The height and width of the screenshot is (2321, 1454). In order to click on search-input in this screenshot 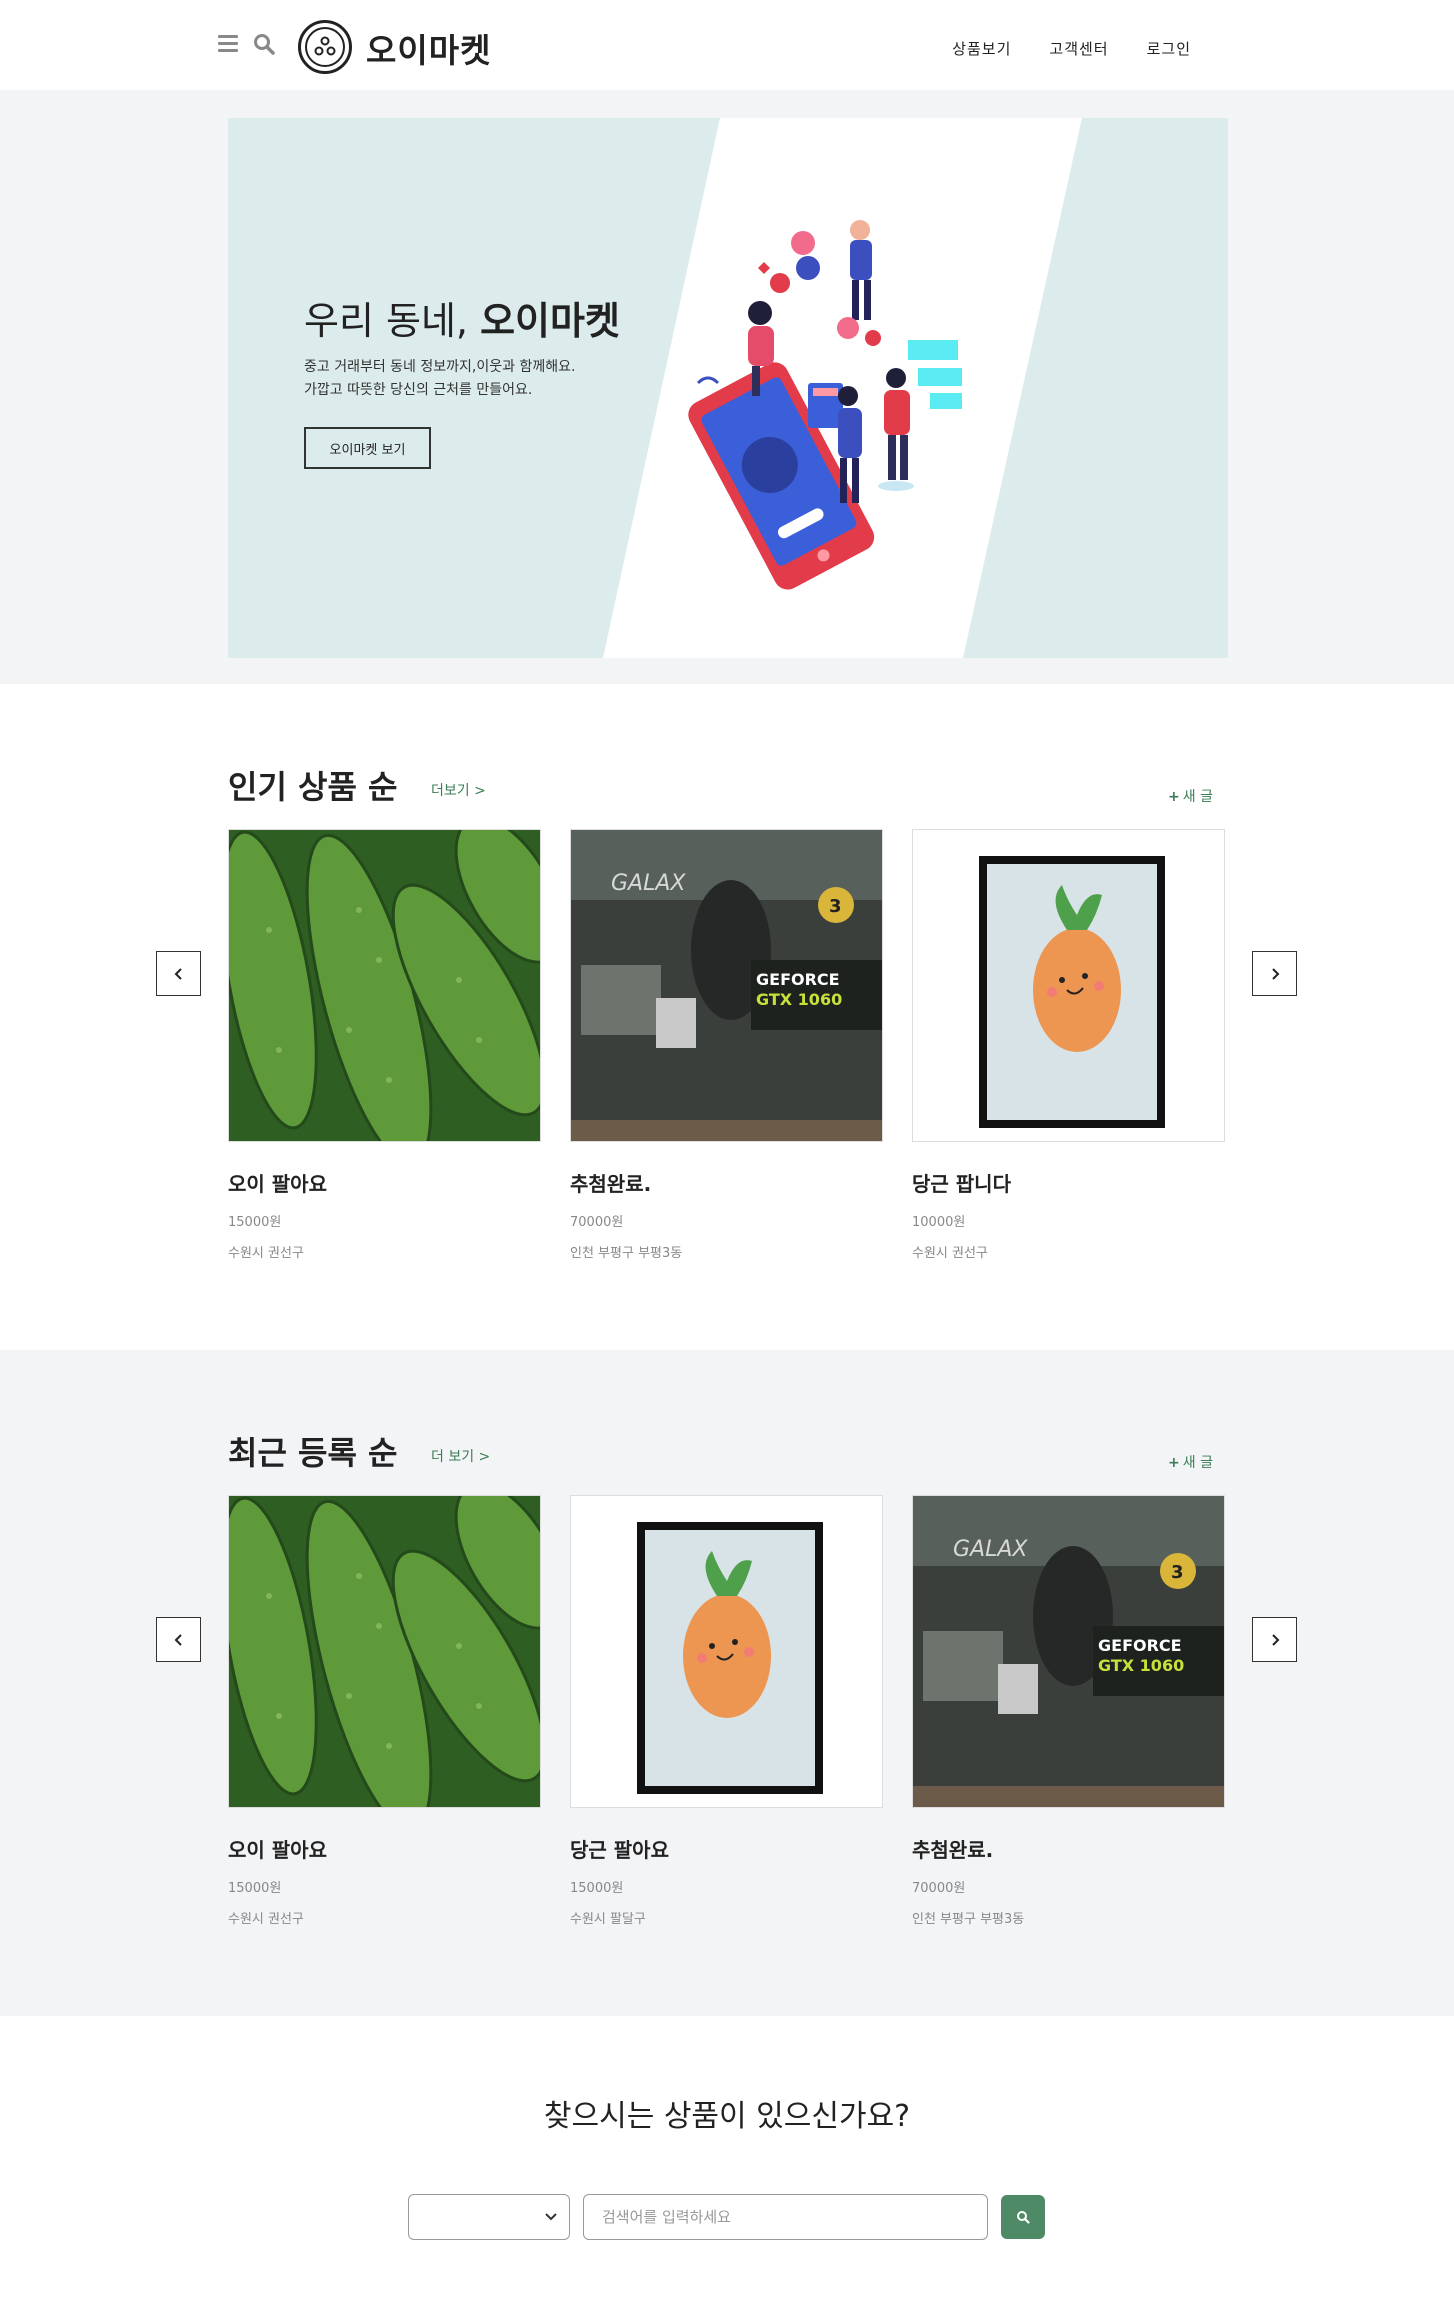, I will do `click(785, 2217)`.